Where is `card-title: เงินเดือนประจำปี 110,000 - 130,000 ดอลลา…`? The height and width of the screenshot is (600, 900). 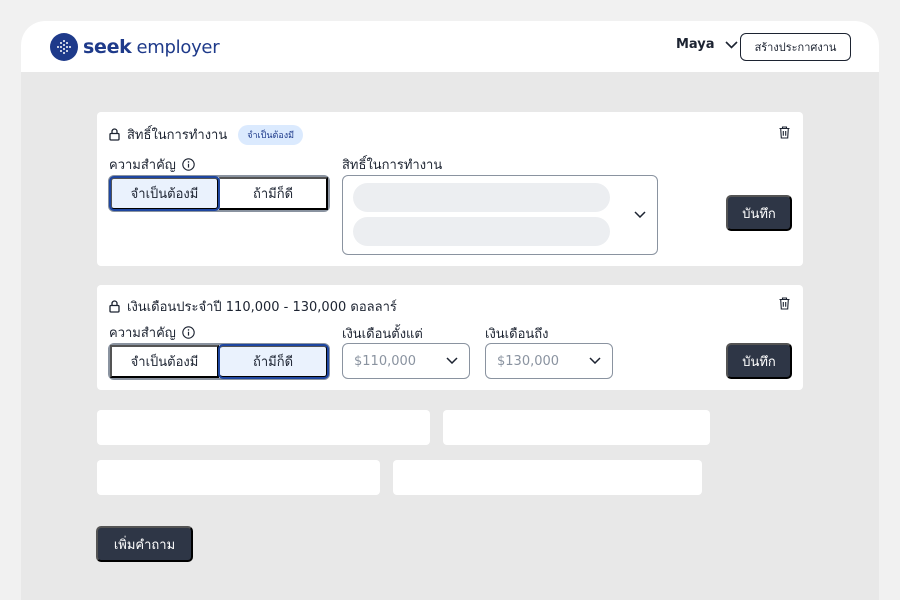
card-title: เงินเดือนประจำปี 110,000 - 130,000 ดอลลา… is located at coordinates (262, 307).